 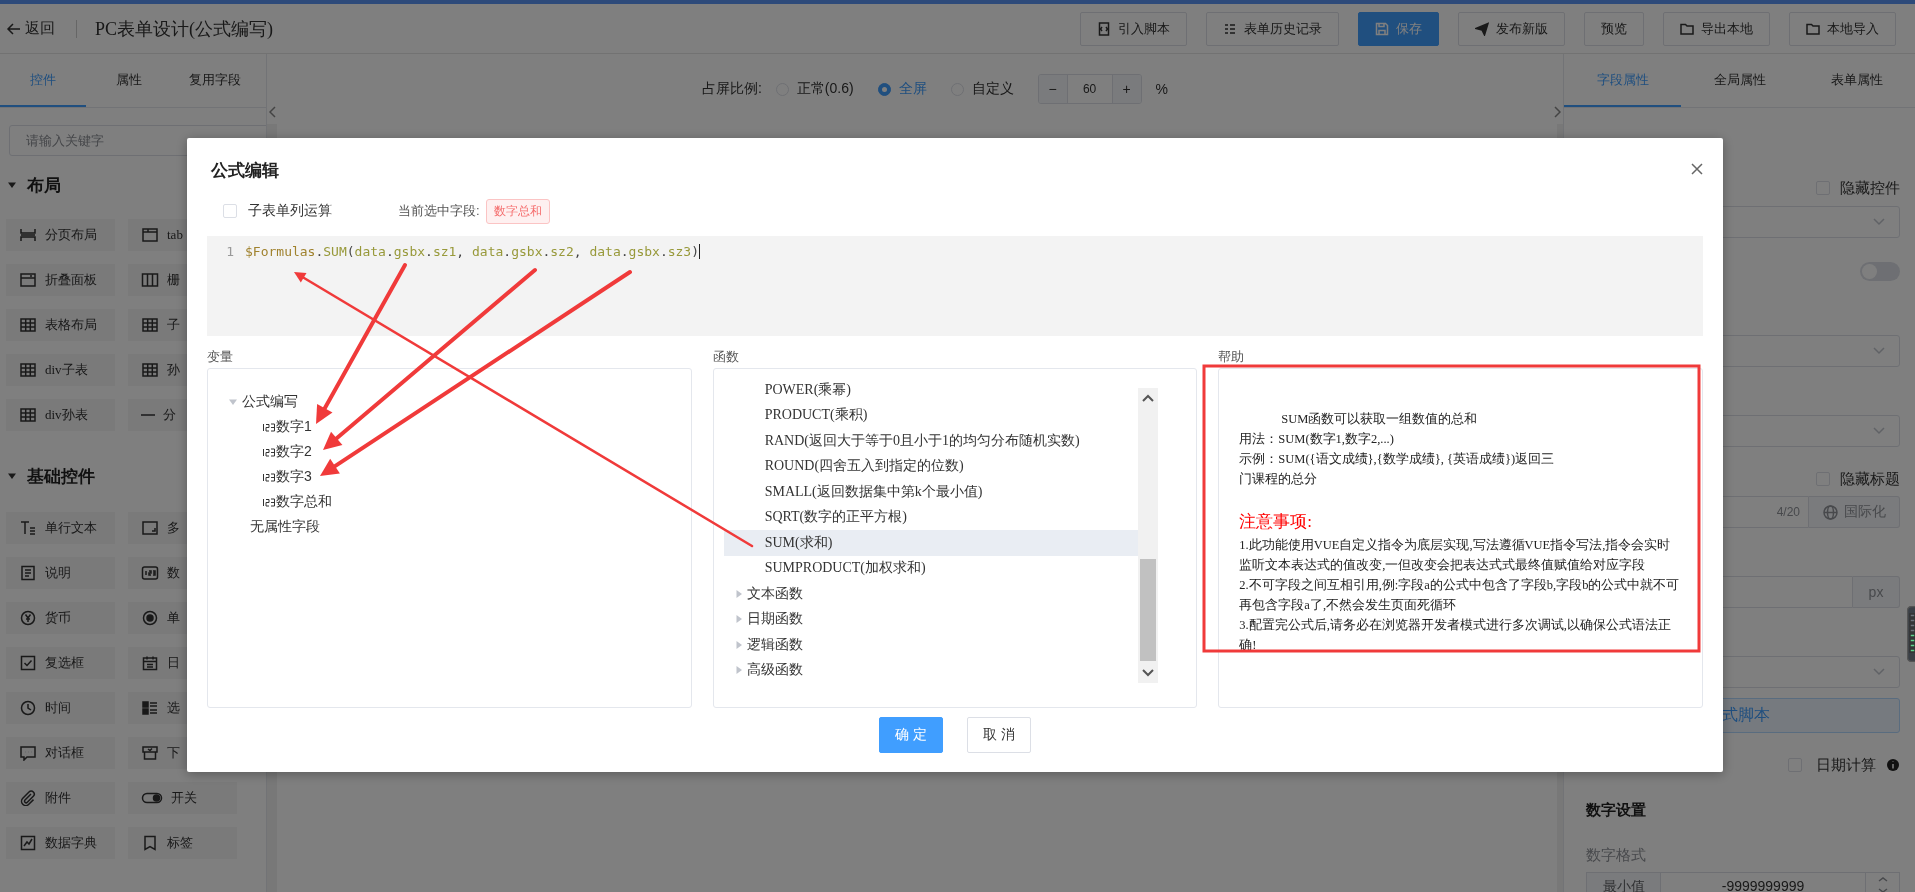 I want to click on checkbox-label: 子表单列运算, so click(x=290, y=211).